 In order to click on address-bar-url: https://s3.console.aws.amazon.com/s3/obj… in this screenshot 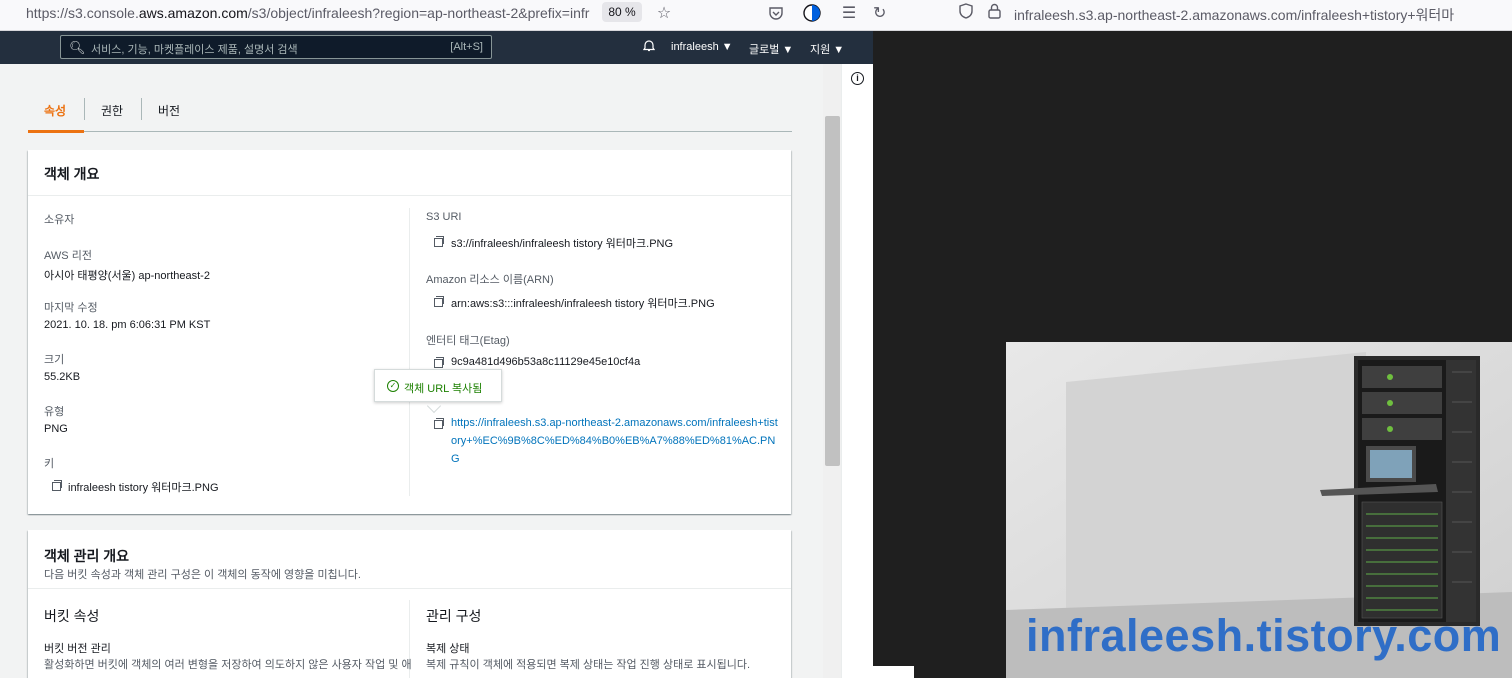, I will do `click(315, 13)`.